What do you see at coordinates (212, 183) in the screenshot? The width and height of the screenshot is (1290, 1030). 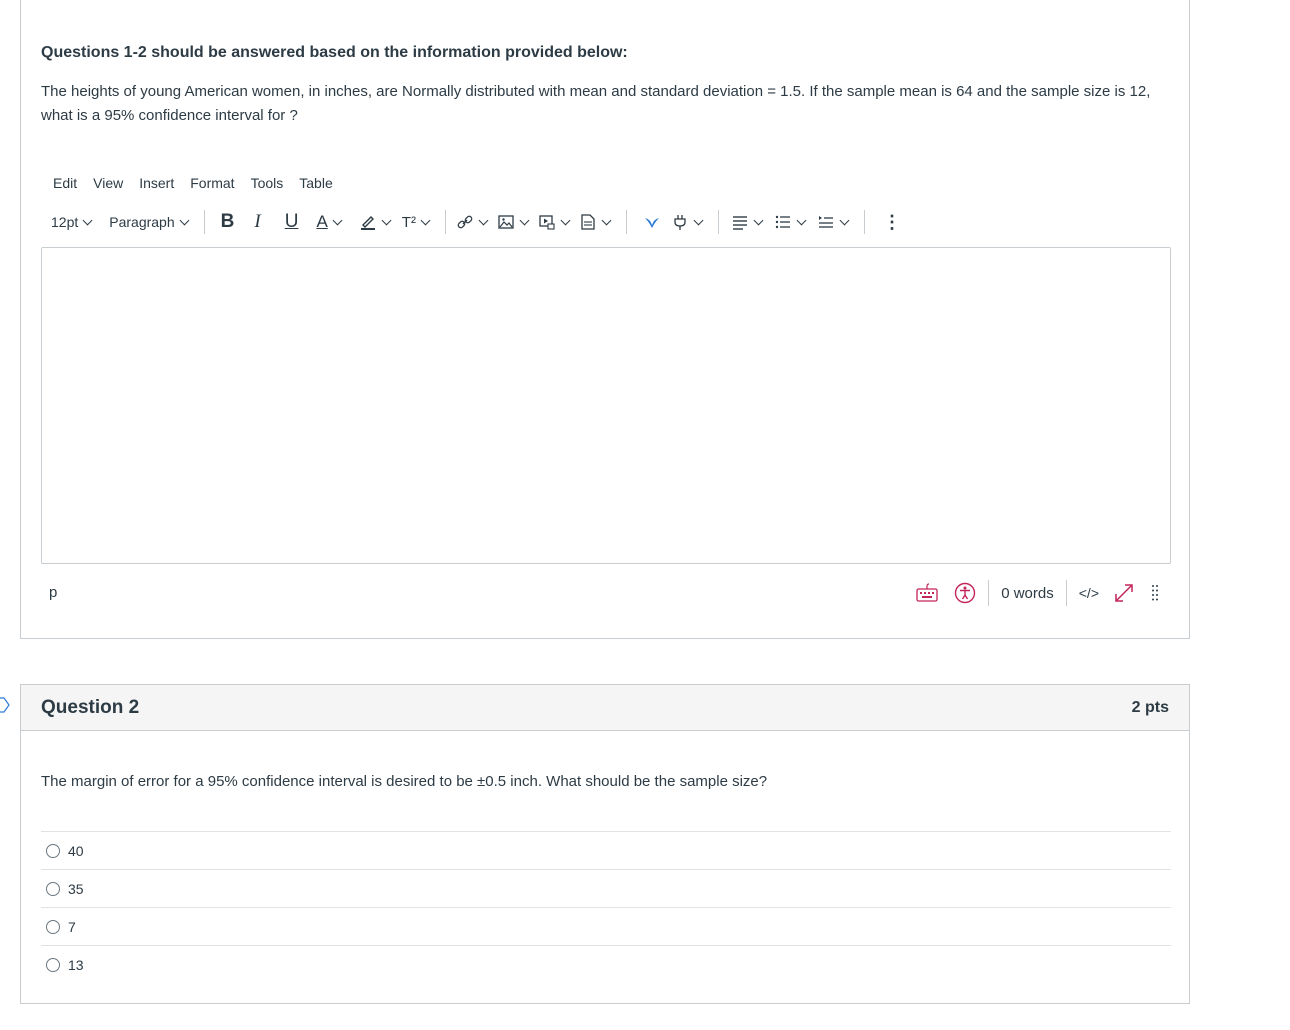 I see `menu-format: Format` at bounding box center [212, 183].